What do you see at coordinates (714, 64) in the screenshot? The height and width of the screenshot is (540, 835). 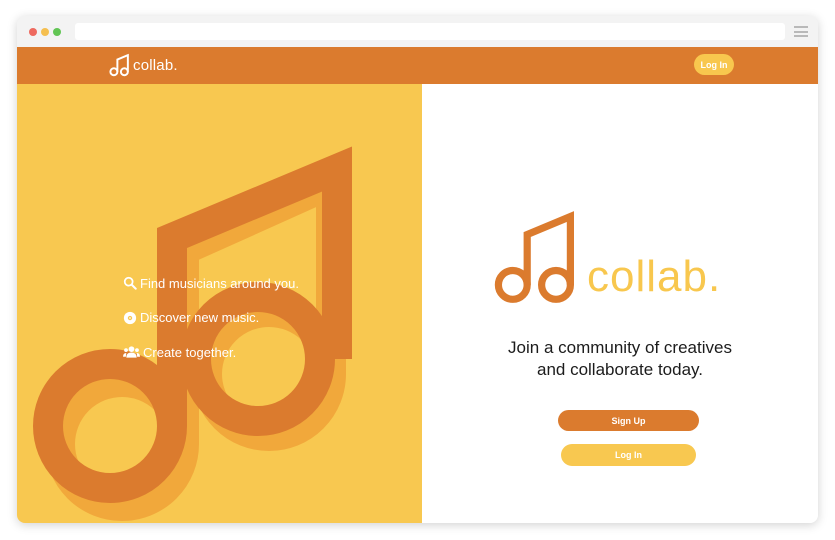 I see `nav-login-button: Log In` at bounding box center [714, 64].